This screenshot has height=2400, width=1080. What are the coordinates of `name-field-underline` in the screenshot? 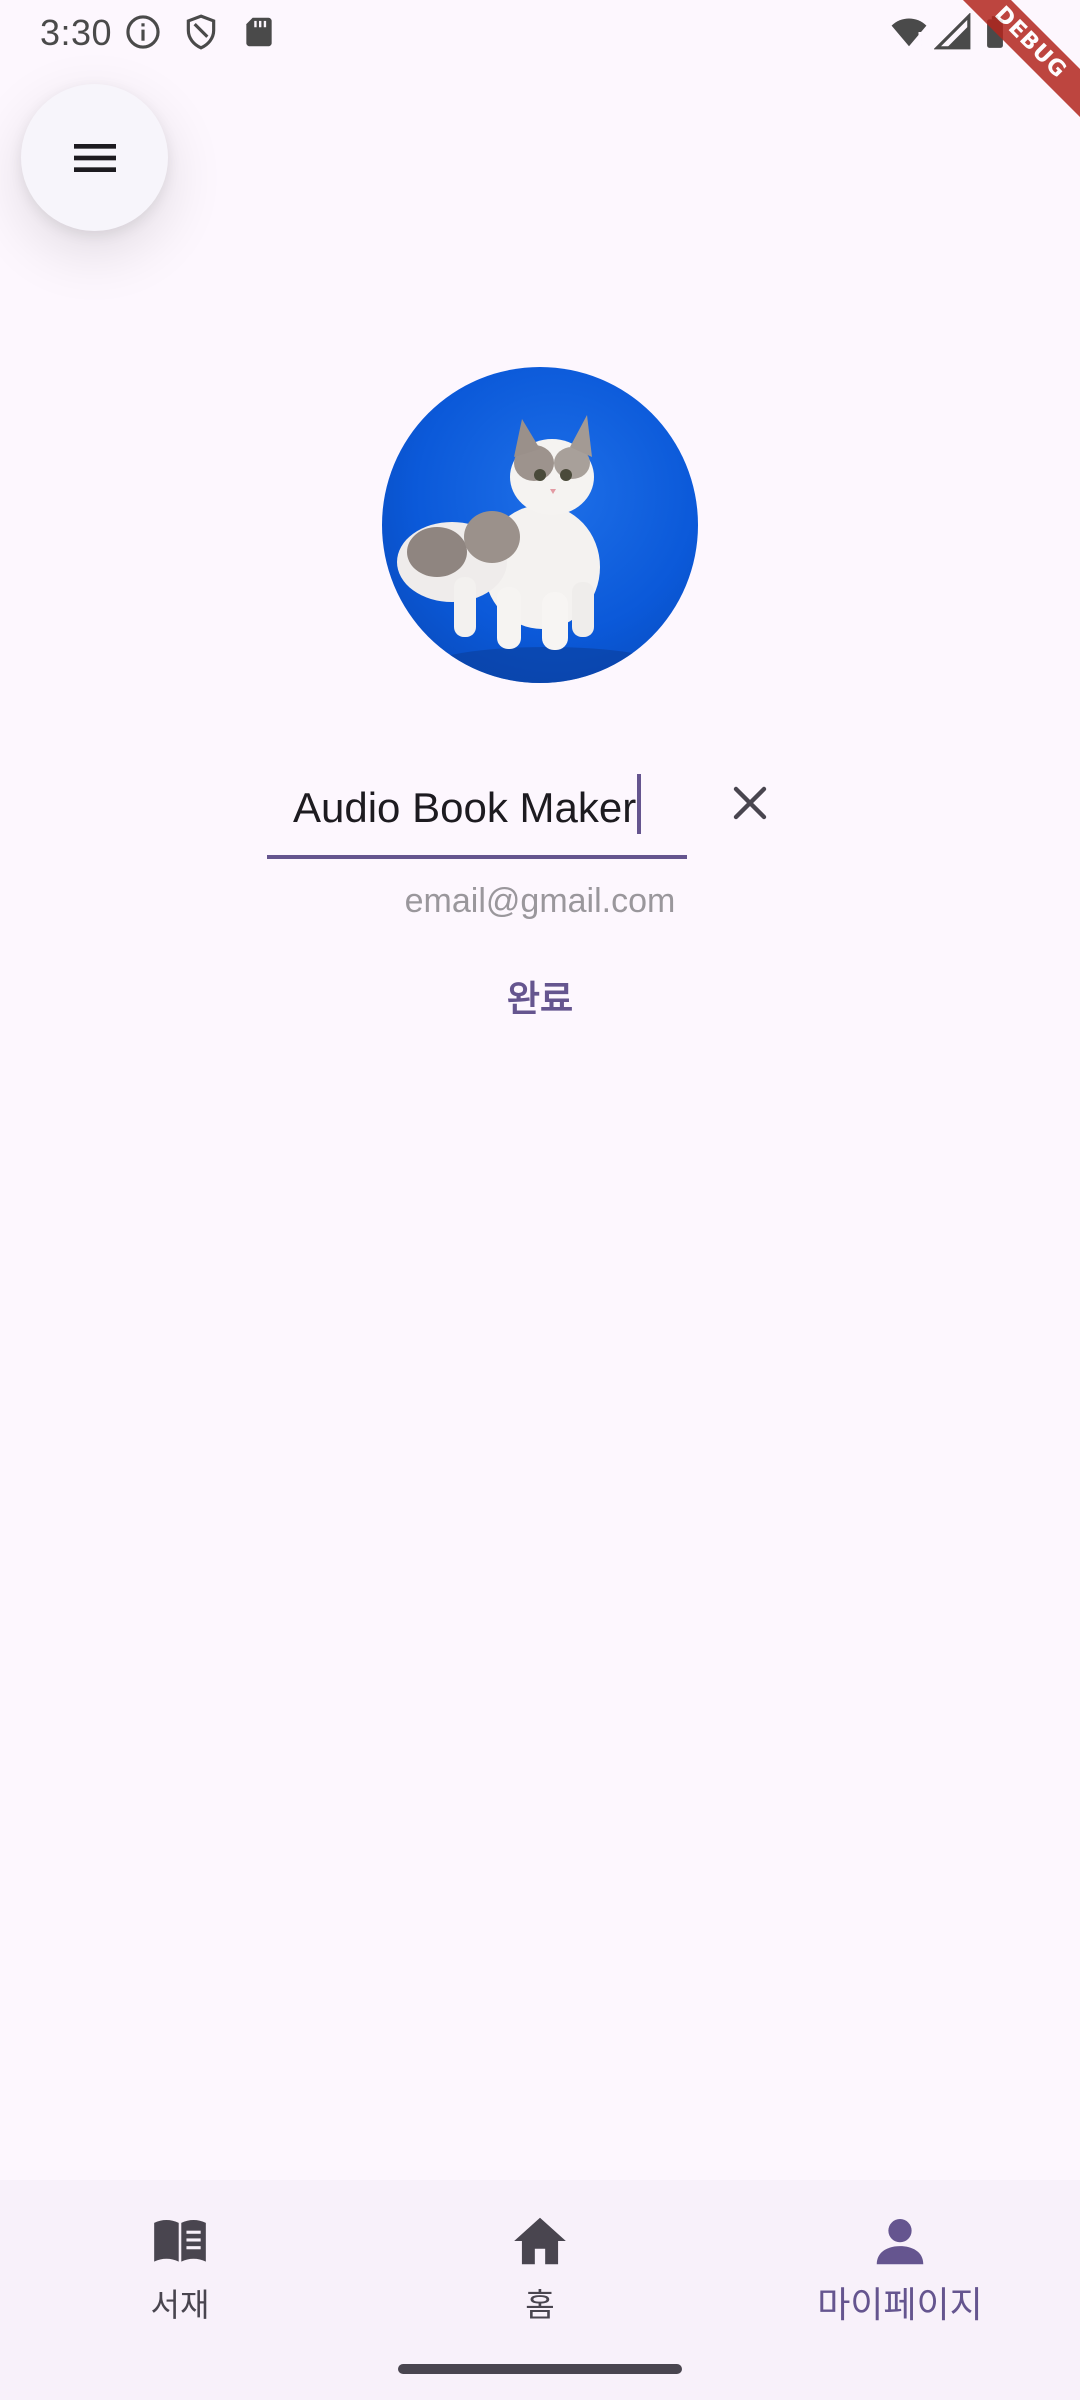 It's located at (477, 857).